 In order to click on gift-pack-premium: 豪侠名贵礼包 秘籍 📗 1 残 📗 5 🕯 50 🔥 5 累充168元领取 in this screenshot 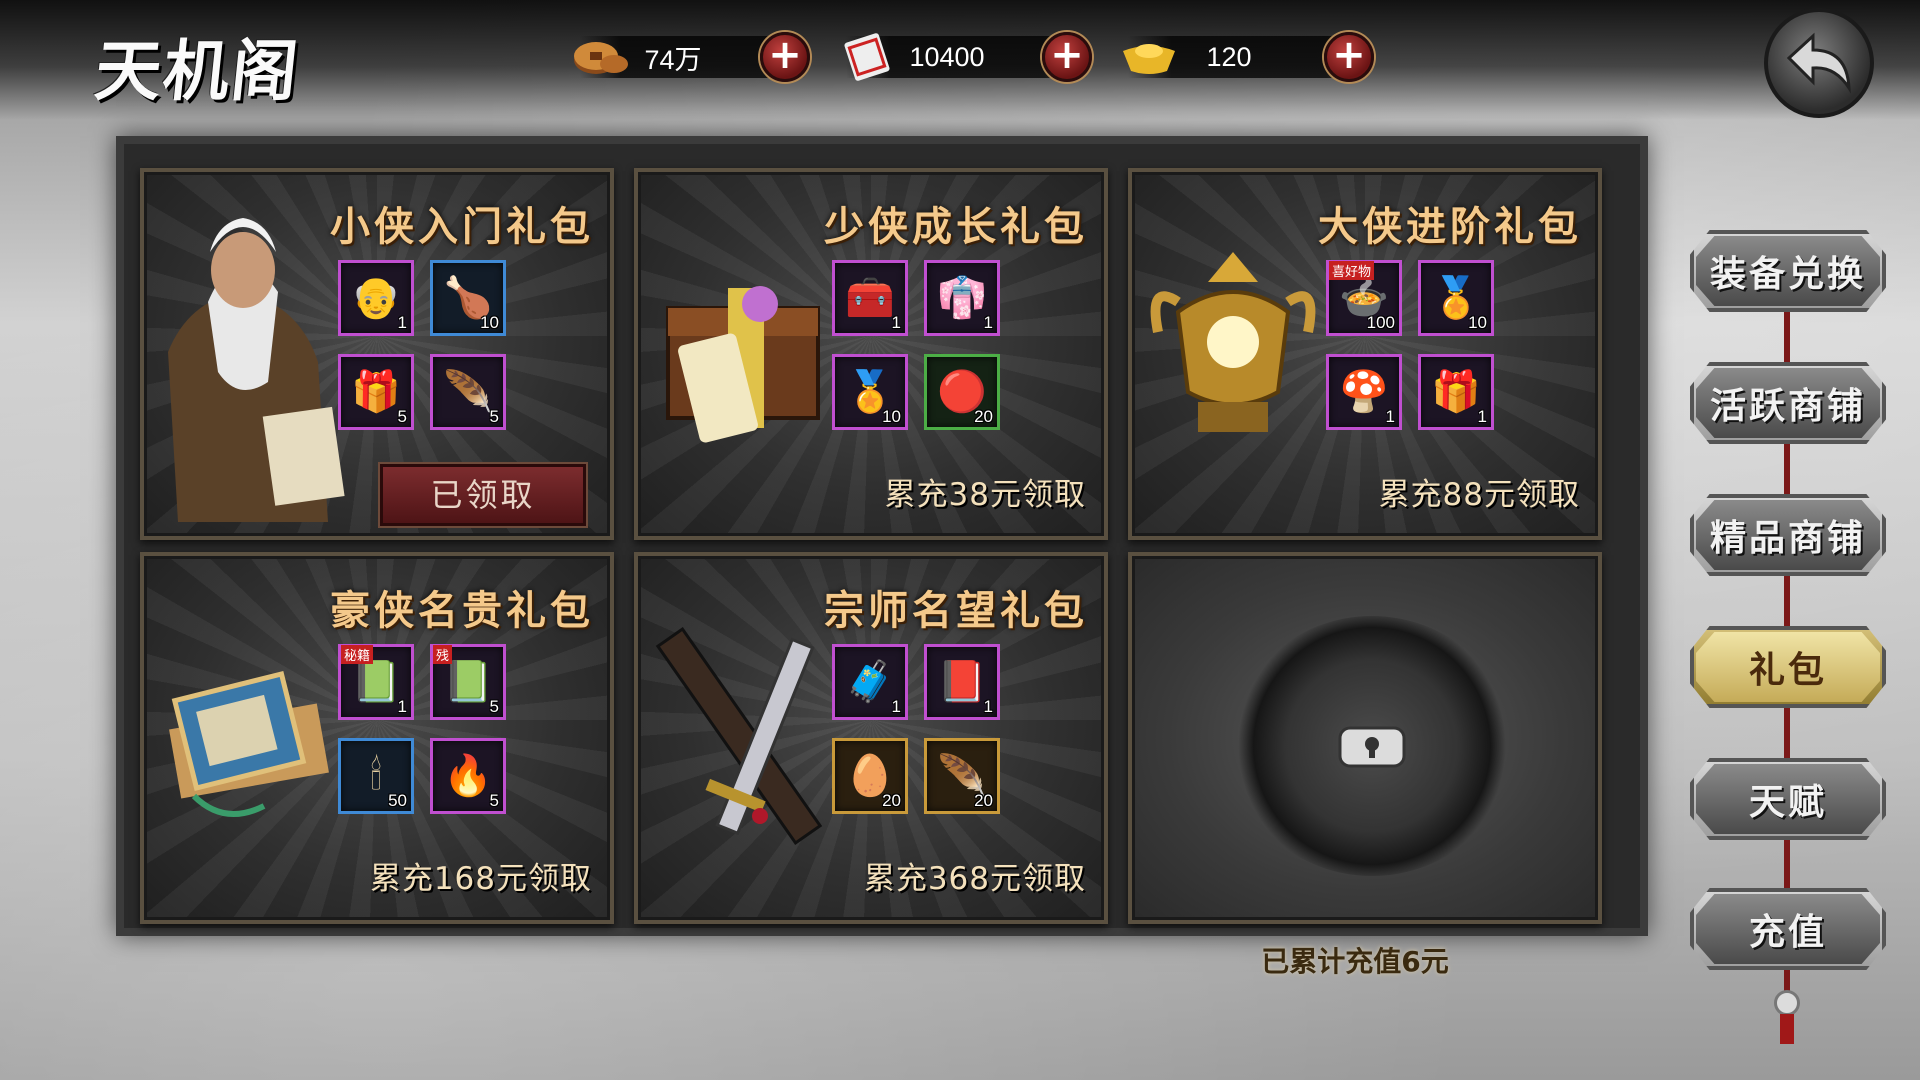, I will do `click(377, 738)`.